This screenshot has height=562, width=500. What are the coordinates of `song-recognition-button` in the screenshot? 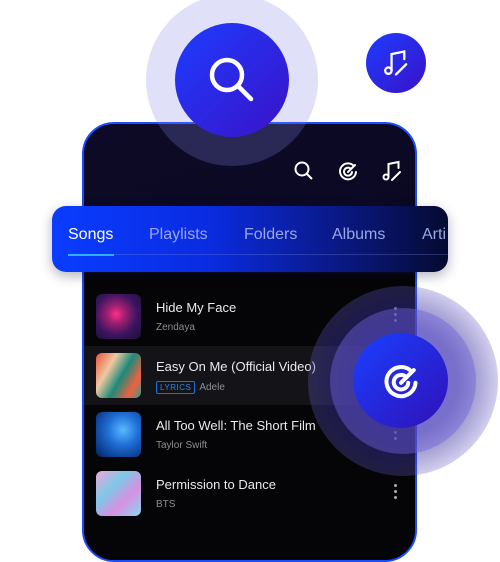 It's located at (400, 380).